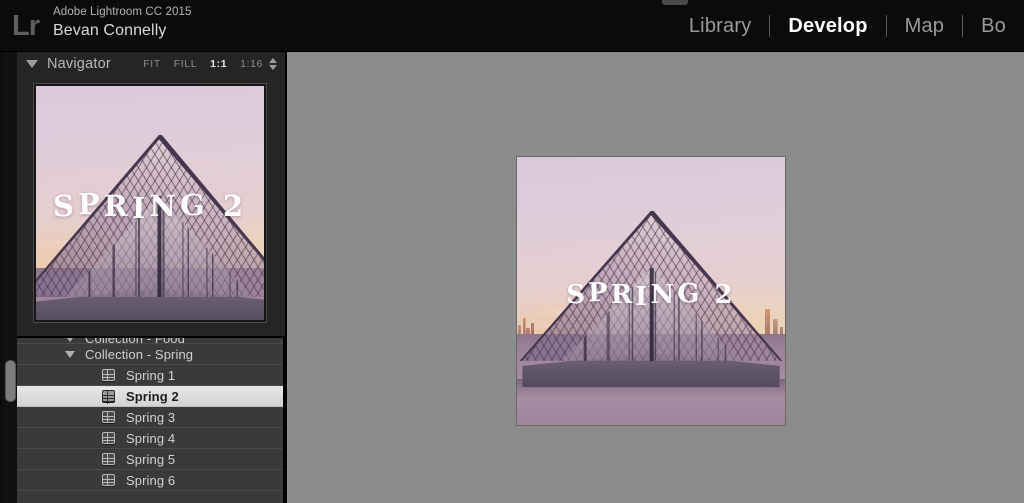 The width and height of the screenshot is (1024, 503). I want to click on collection-item-label: Spring 4, so click(151, 438).